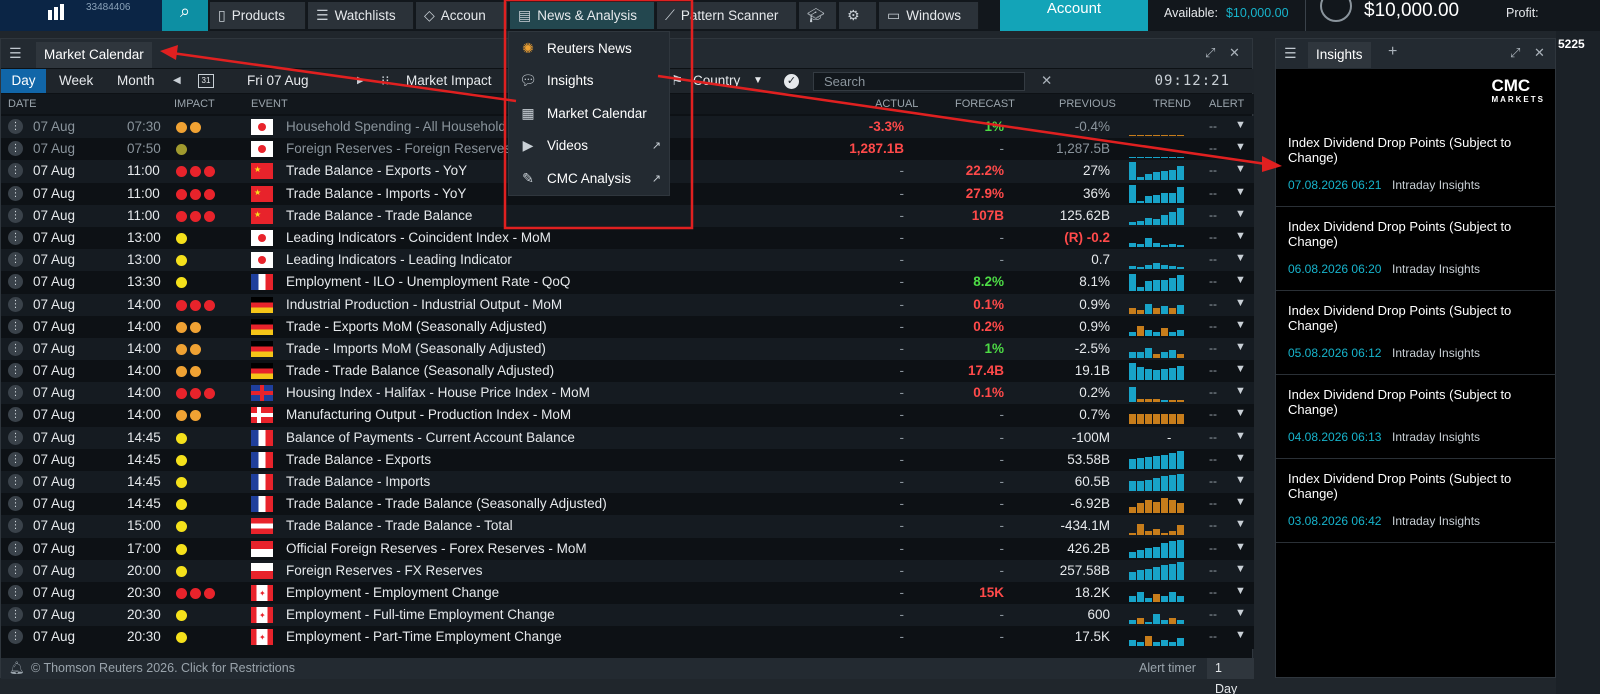 This screenshot has height=694, width=1600. Describe the element at coordinates (185, 15) in the screenshot. I see `search-icon: ⌕` at that location.